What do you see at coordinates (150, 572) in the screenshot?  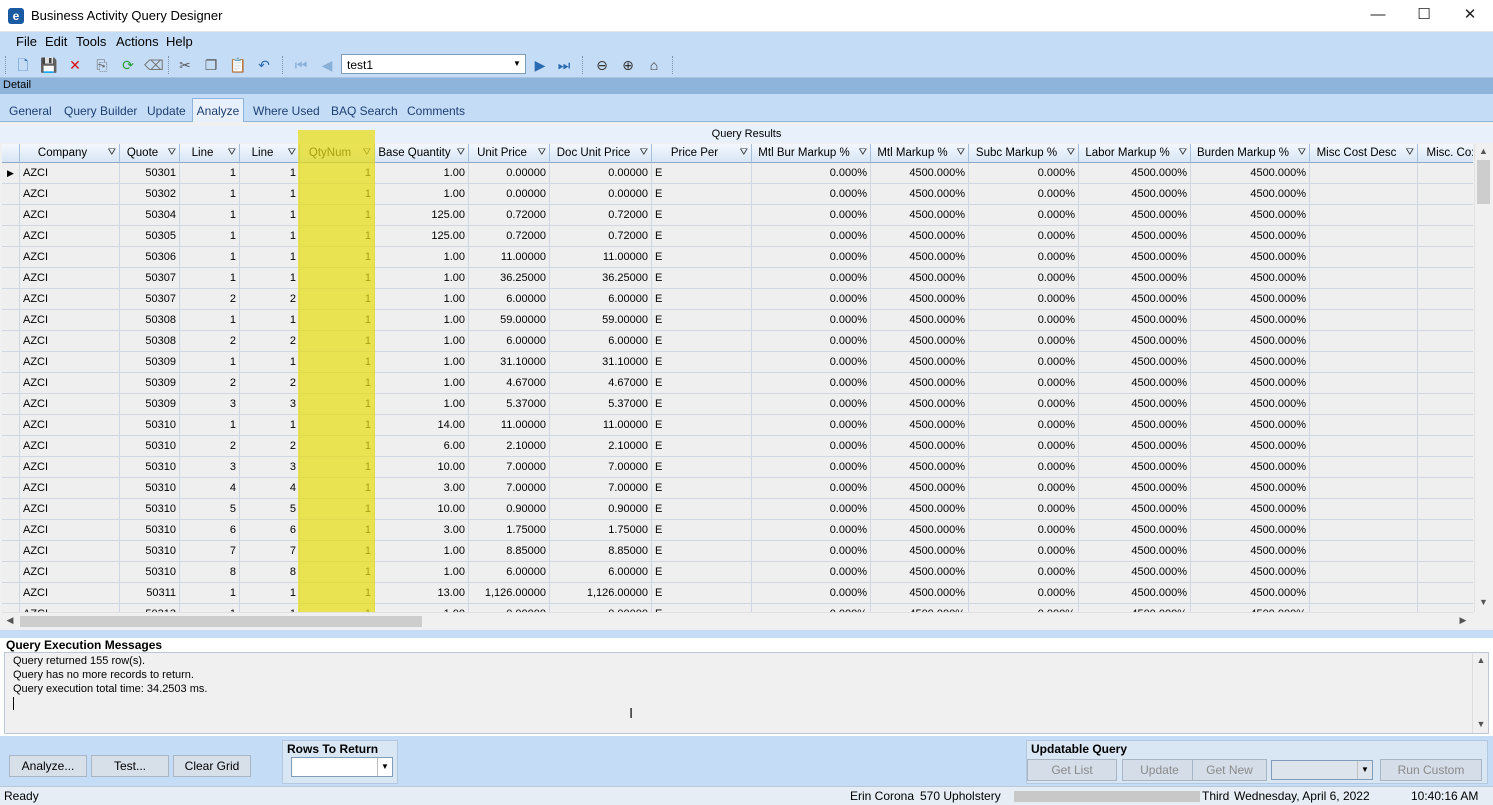 I see `table-cell: 50310` at bounding box center [150, 572].